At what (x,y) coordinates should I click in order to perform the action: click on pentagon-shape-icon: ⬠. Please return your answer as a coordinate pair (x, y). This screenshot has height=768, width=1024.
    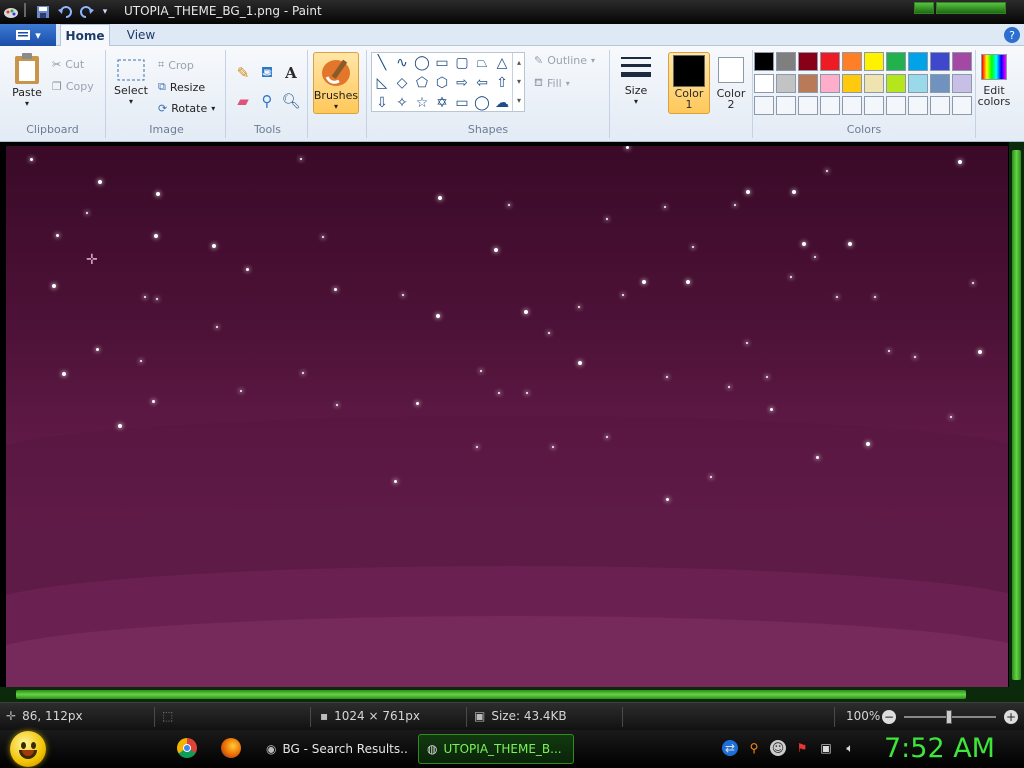
    Looking at the image, I should click on (422, 83).